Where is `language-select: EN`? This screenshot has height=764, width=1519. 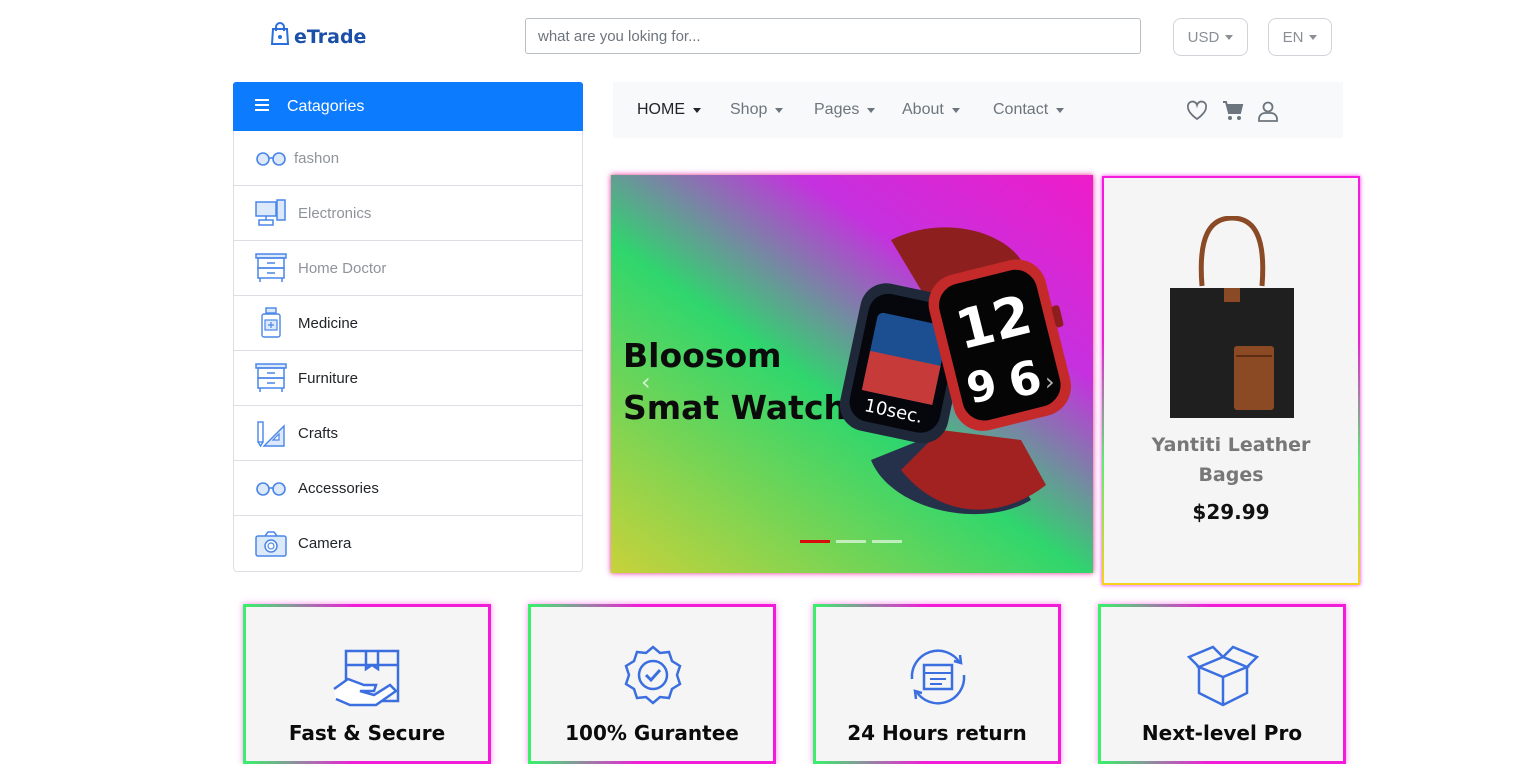 language-select: EN is located at coordinates (1300, 37).